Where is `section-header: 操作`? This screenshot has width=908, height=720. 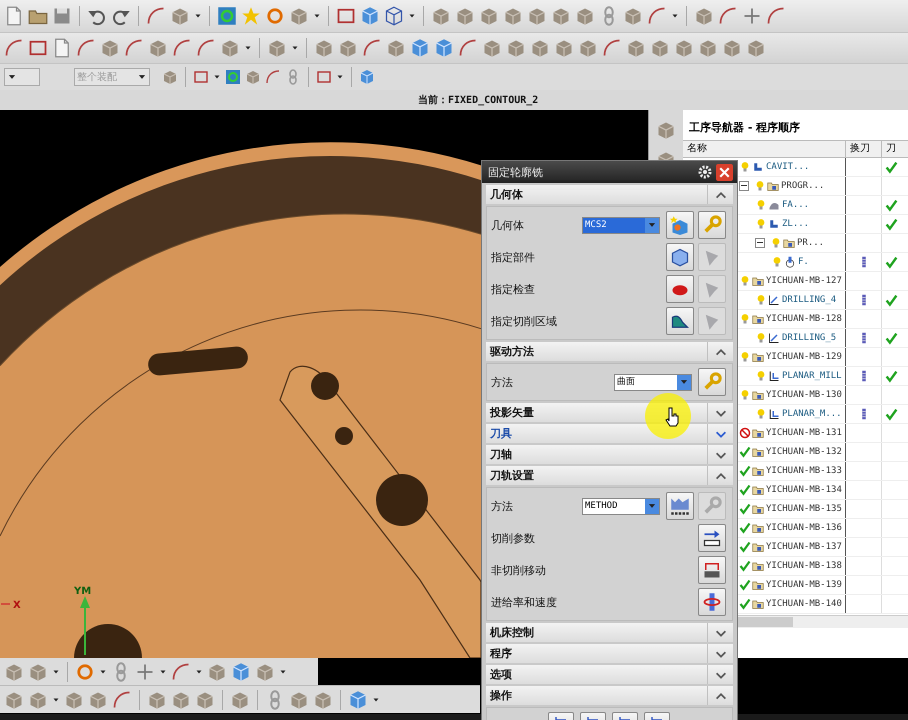 section-header: 操作 is located at coordinates (596, 695).